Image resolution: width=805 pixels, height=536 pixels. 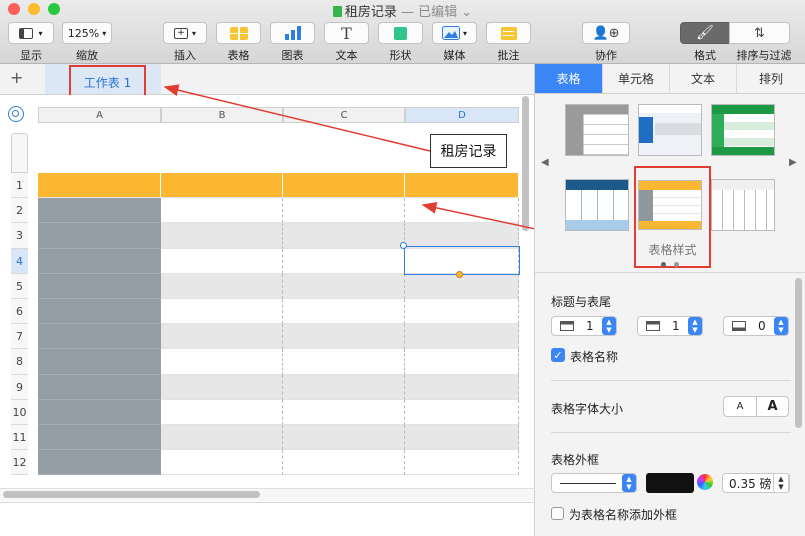 What do you see at coordinates (588, 483) in the screenshot?
I see `line-style-icon` at bounding box center [588, 483].